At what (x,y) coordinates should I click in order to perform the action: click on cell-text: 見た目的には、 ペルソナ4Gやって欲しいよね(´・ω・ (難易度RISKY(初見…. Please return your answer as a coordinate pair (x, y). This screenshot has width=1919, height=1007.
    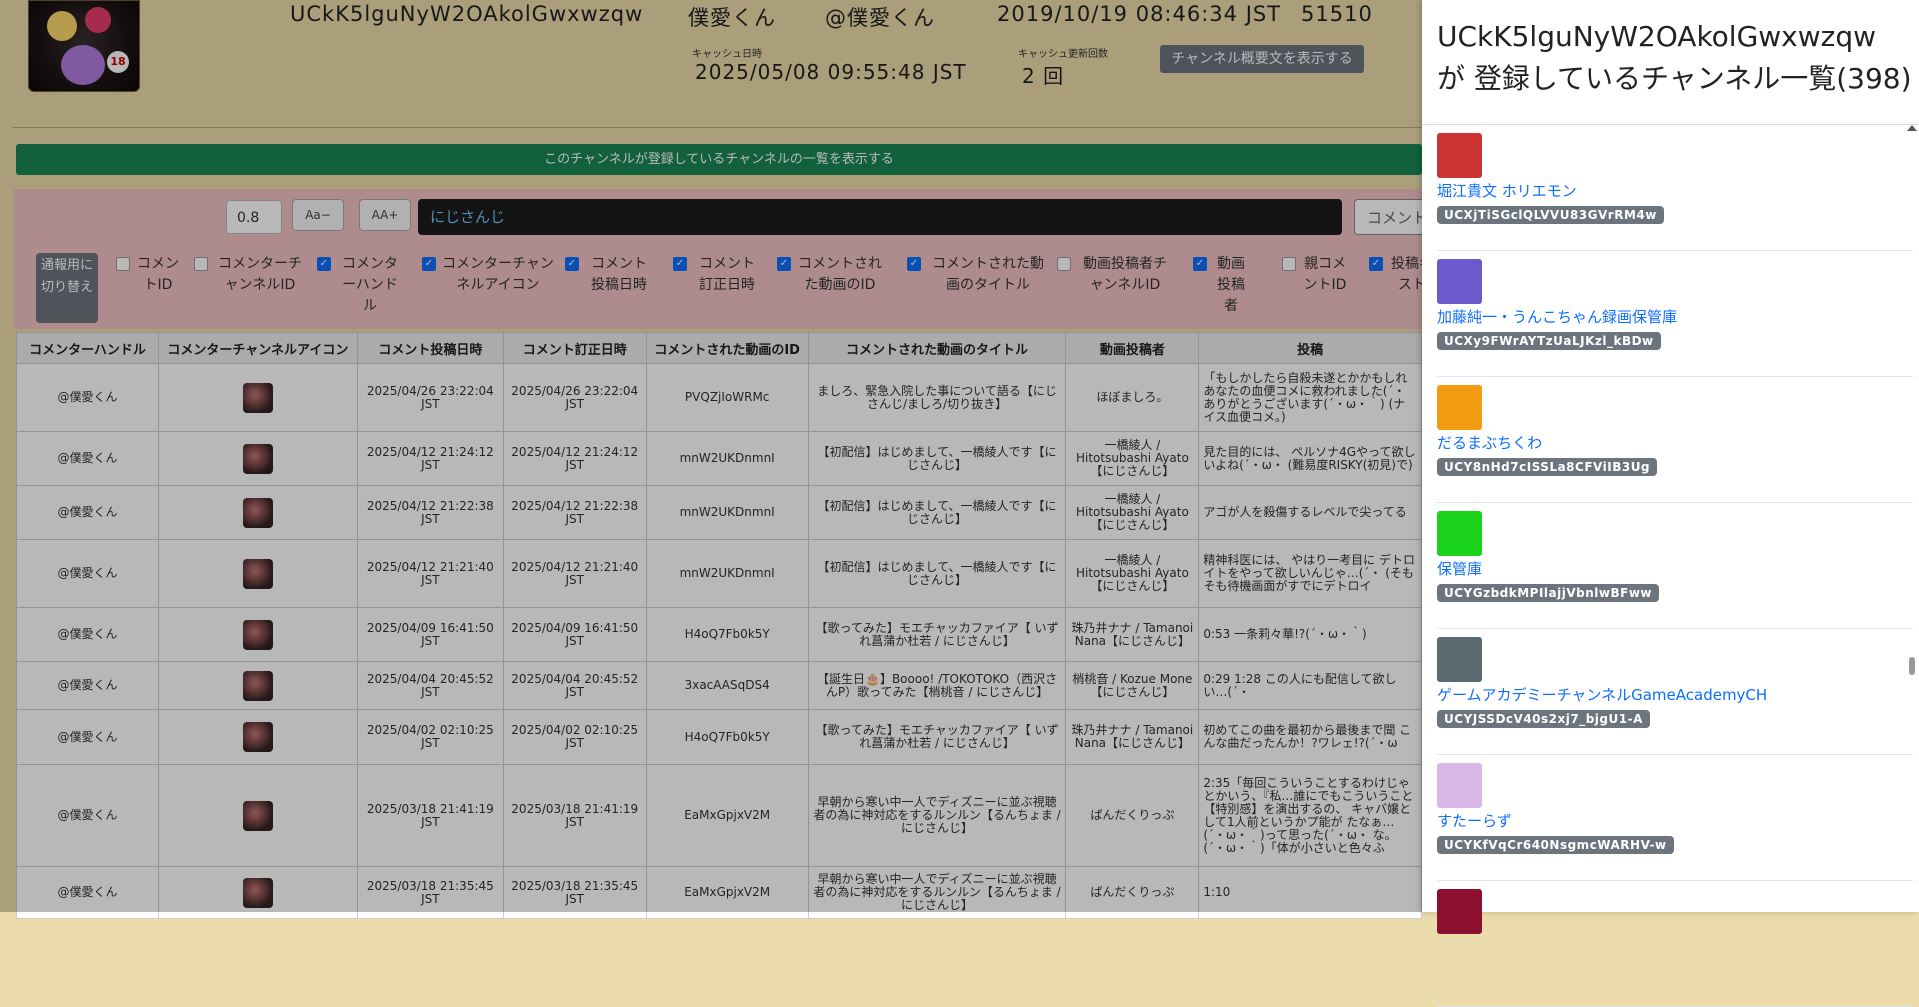
    Looking at the image, I should click on (1310, 458).